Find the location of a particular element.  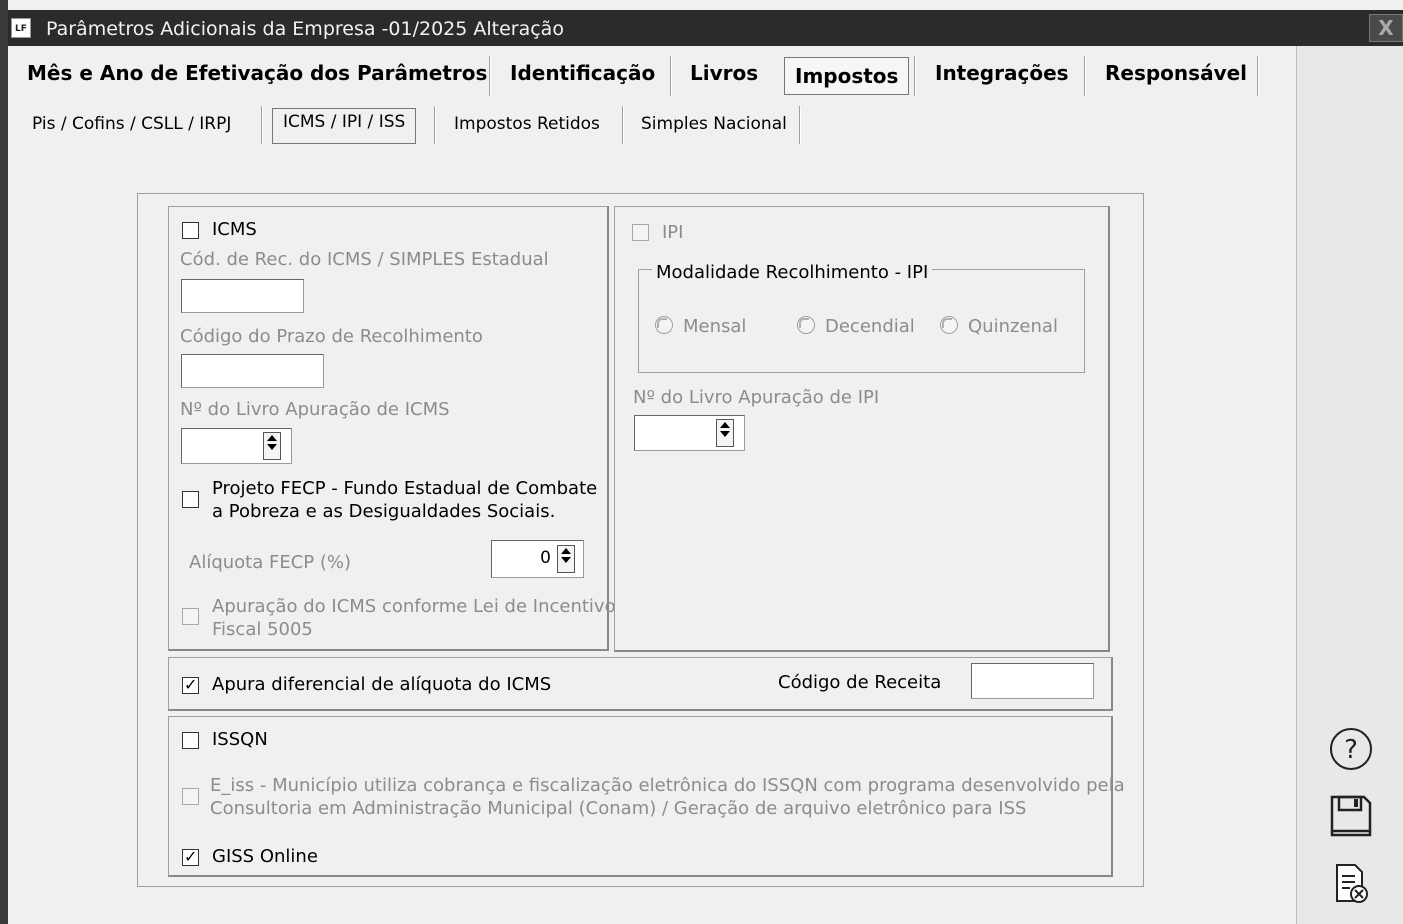

help-button: ? is located at coordinates (1351, 749).